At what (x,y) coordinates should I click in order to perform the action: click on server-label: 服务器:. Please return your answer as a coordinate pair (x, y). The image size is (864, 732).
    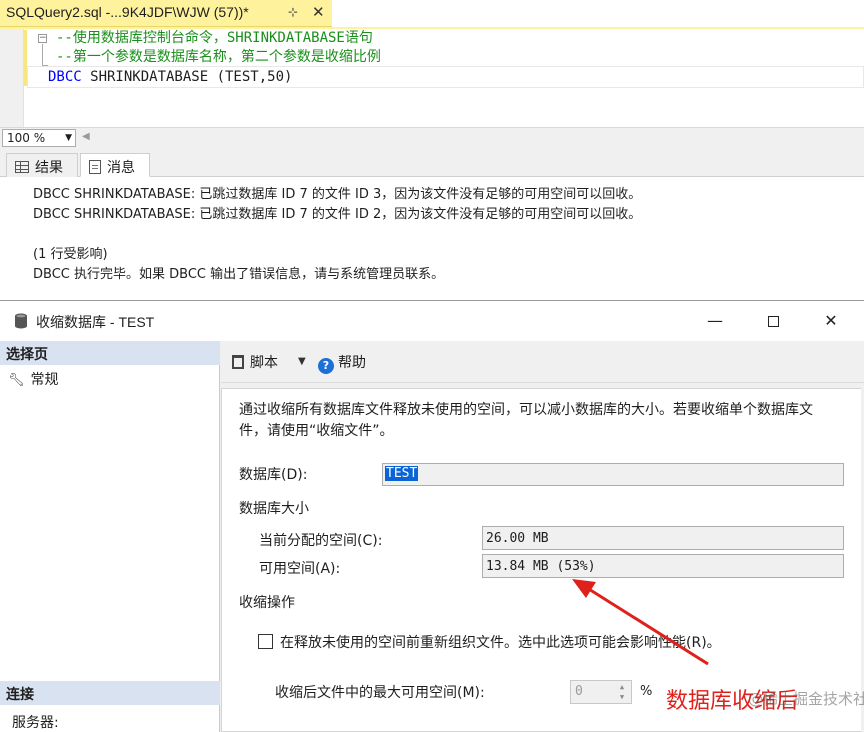
    Looking at the image, I should click on (35, 723).